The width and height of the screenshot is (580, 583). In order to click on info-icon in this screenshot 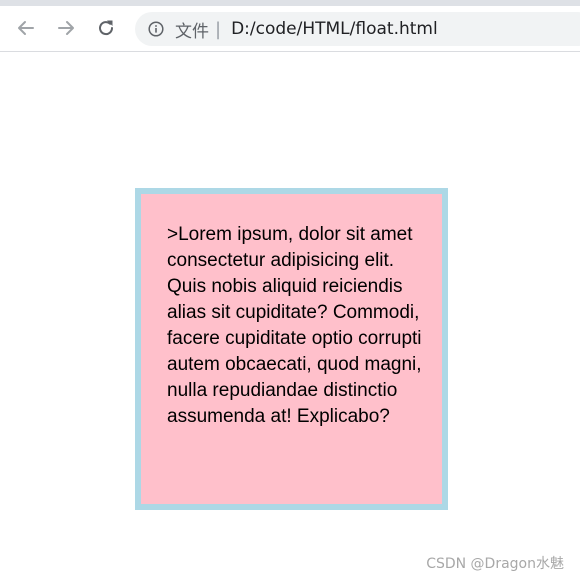, I will do `click(156, 29)`.